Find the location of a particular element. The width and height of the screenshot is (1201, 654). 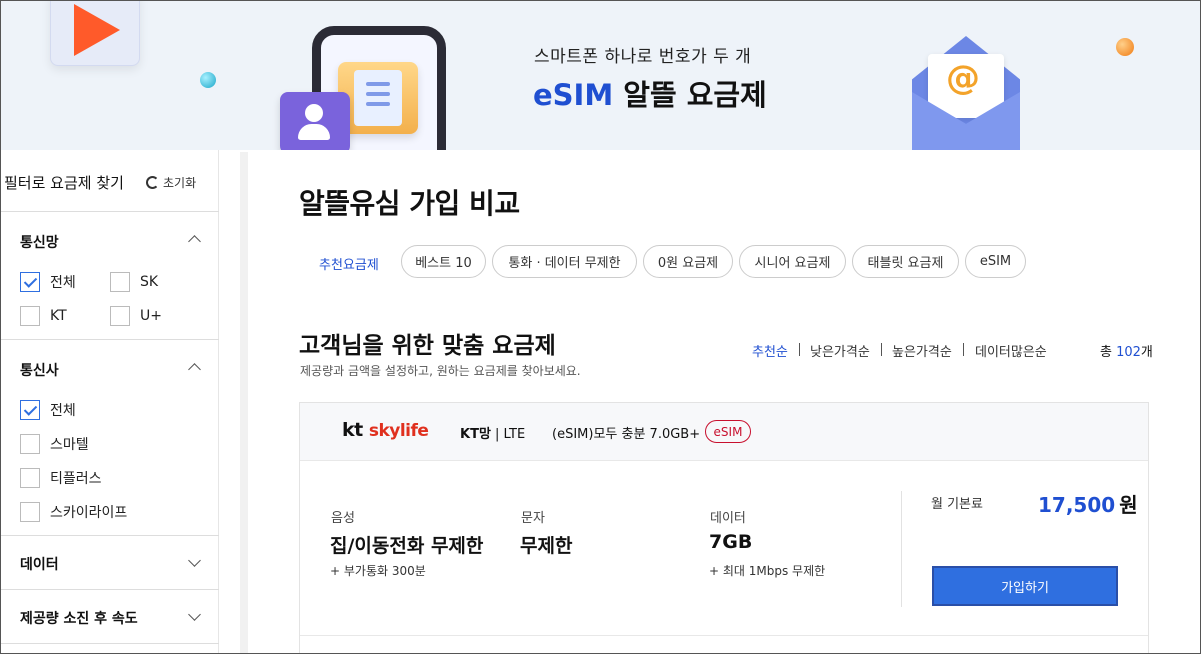

refresh-icon is located at coordinates (152, 182).